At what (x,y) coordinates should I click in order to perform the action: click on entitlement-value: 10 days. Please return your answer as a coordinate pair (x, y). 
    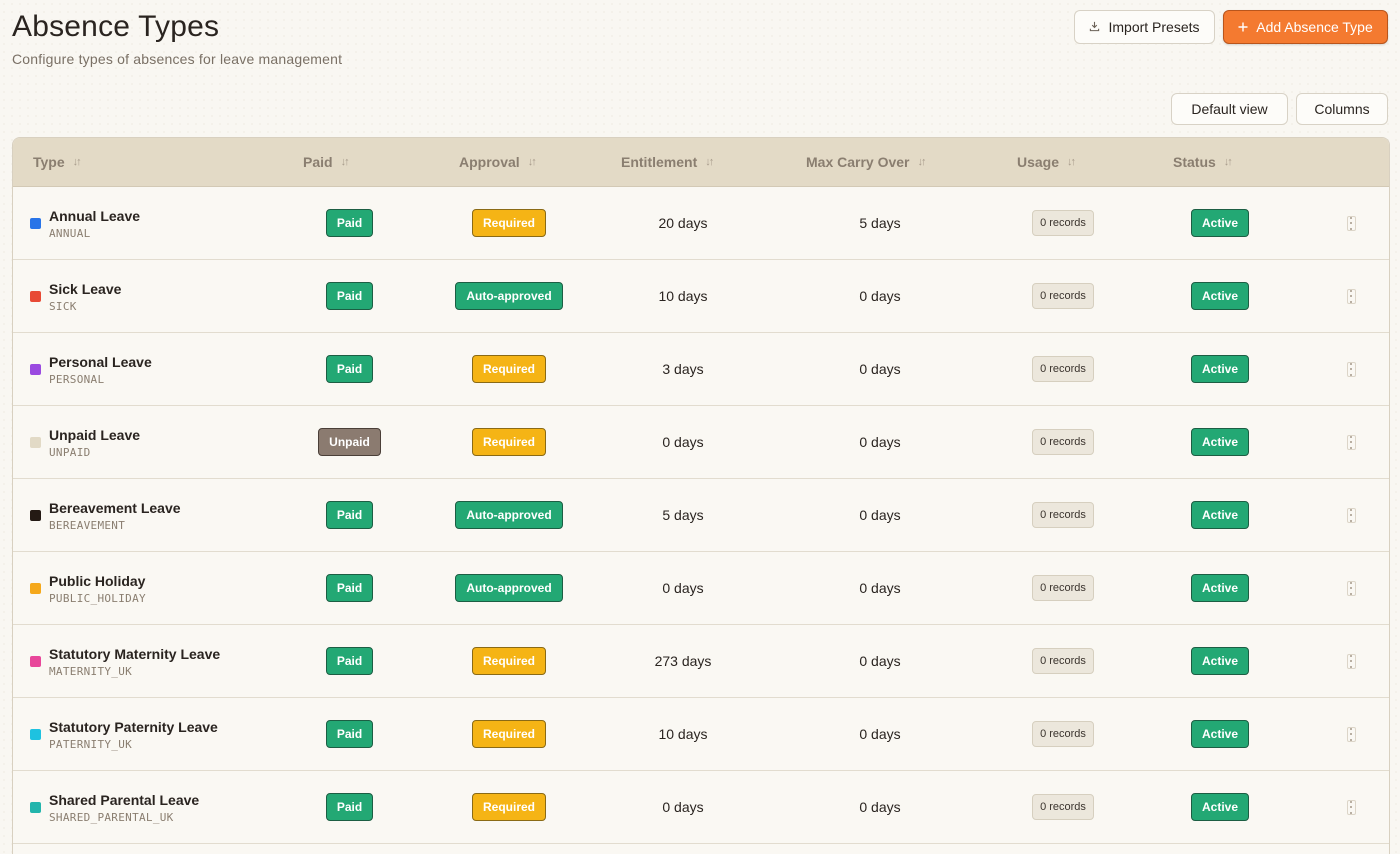
    Looking at the image, I should click on (683, 734).